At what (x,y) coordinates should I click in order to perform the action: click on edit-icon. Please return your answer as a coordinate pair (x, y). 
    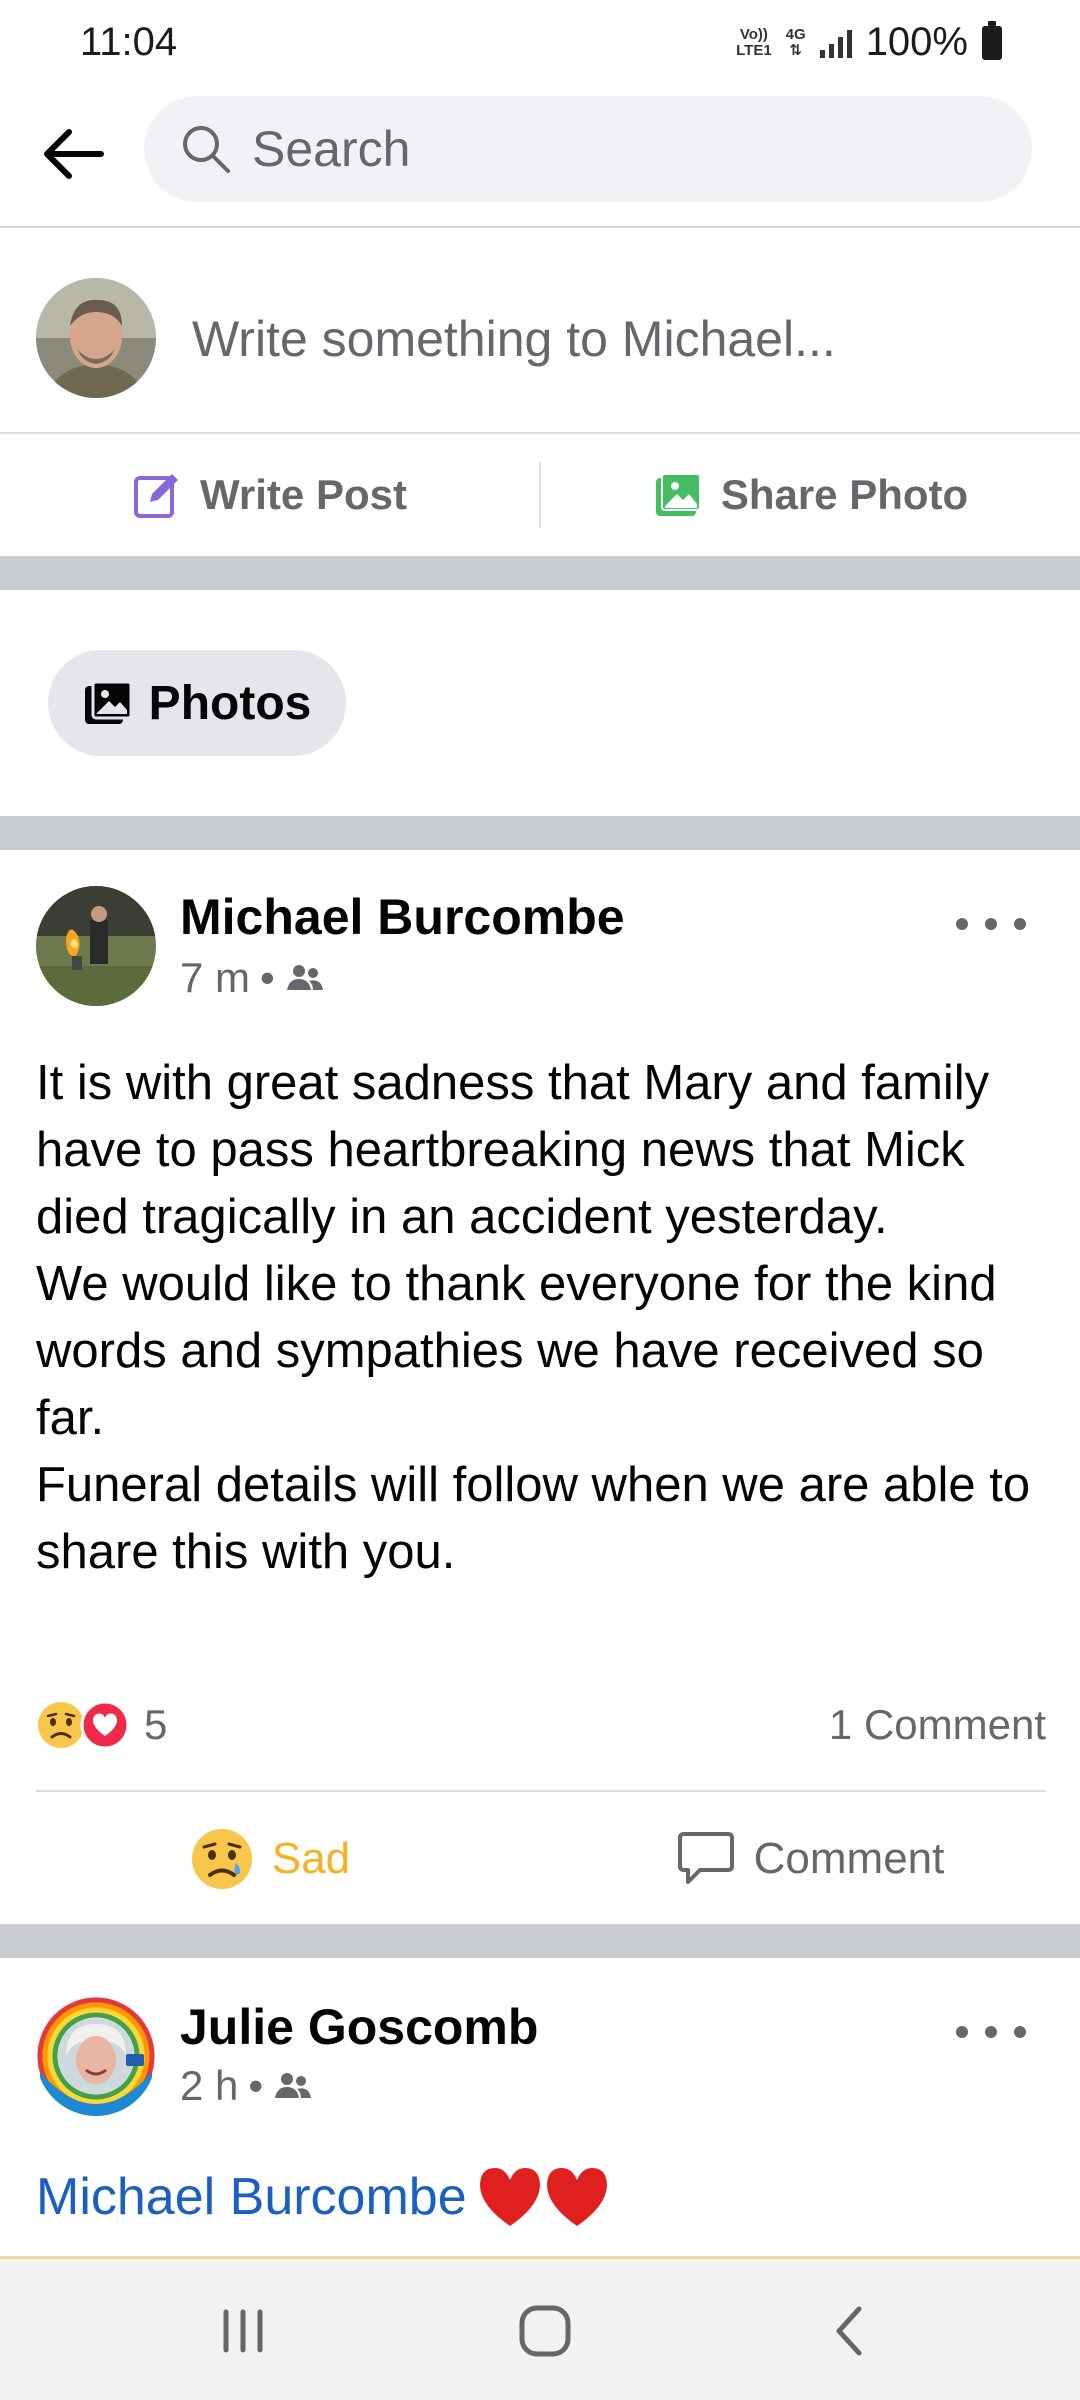
    Looking at the image, I should click on (156, 496).